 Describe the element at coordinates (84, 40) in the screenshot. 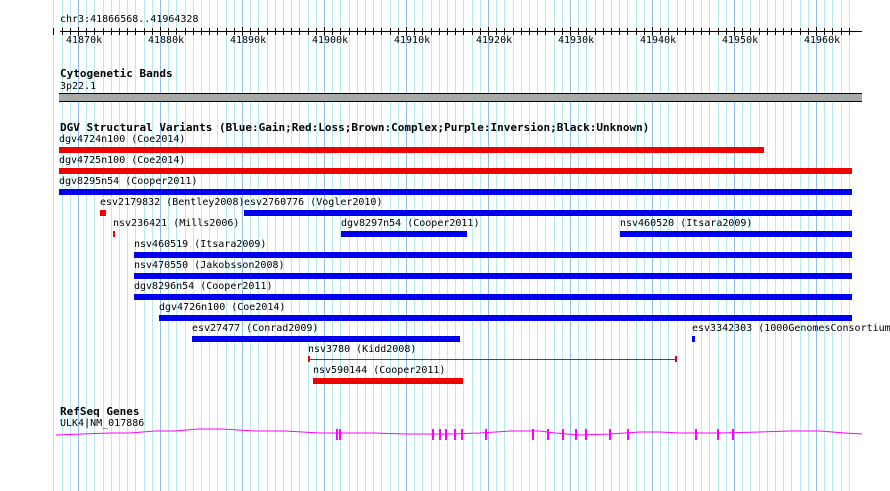

I see `ruler-tick-label: 41870k` at that location.